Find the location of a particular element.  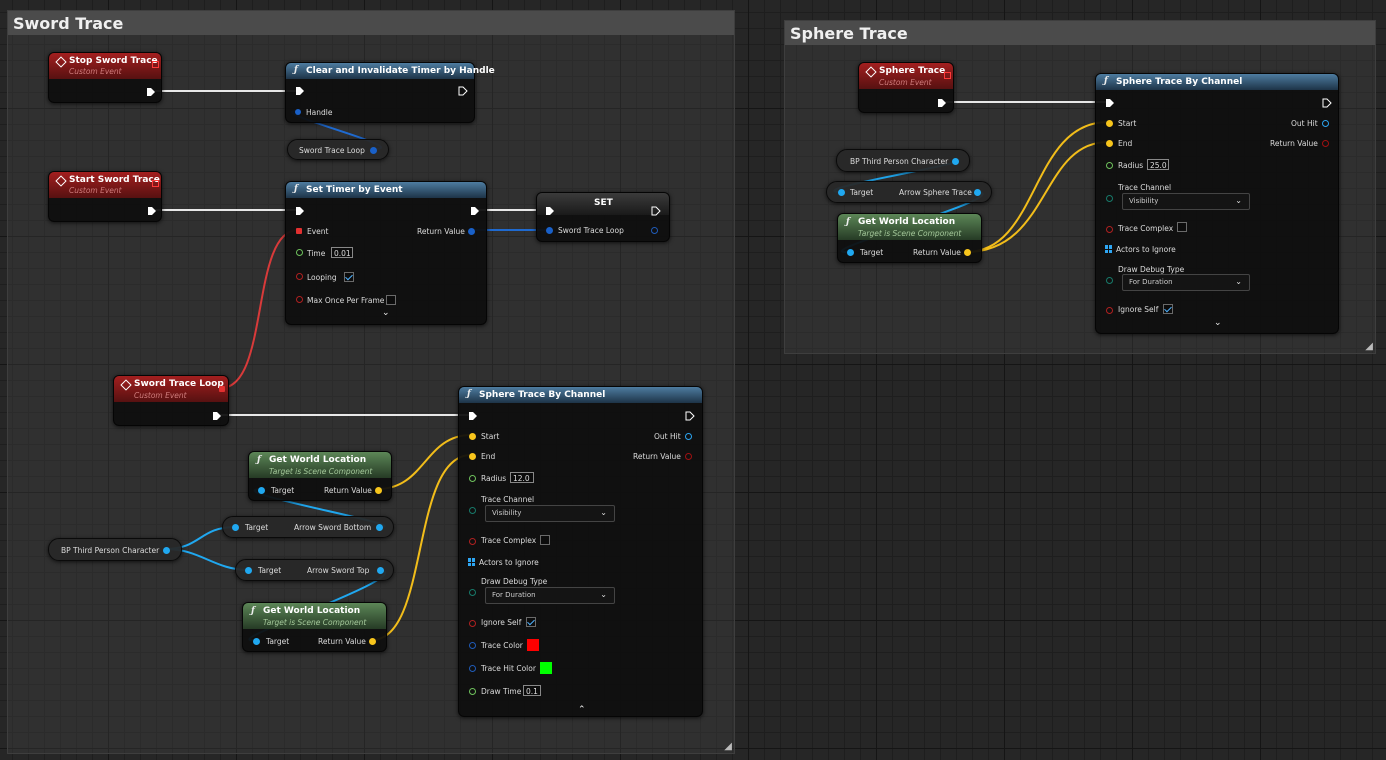

time-input: 0.01 is located at coordinates (342, 252).